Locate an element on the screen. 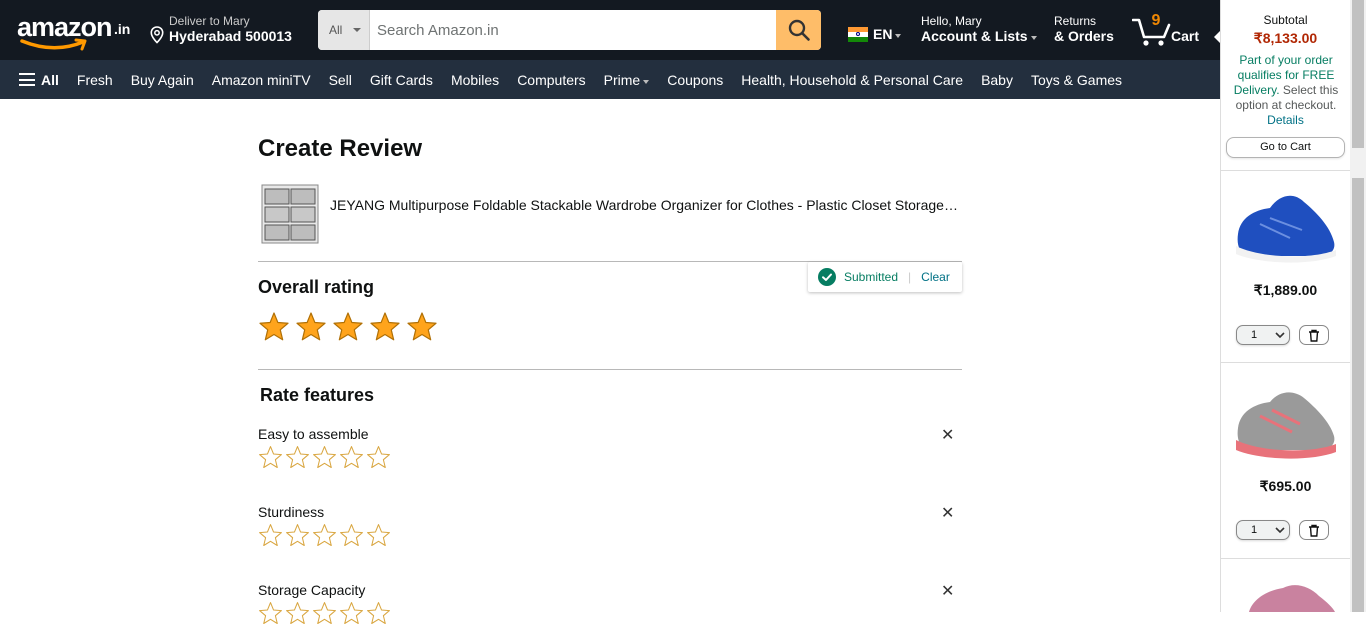 This screenshot has width=1366, height=642. cart-item-price: ₹1,889.00 is located at coordinates (1285, 290).